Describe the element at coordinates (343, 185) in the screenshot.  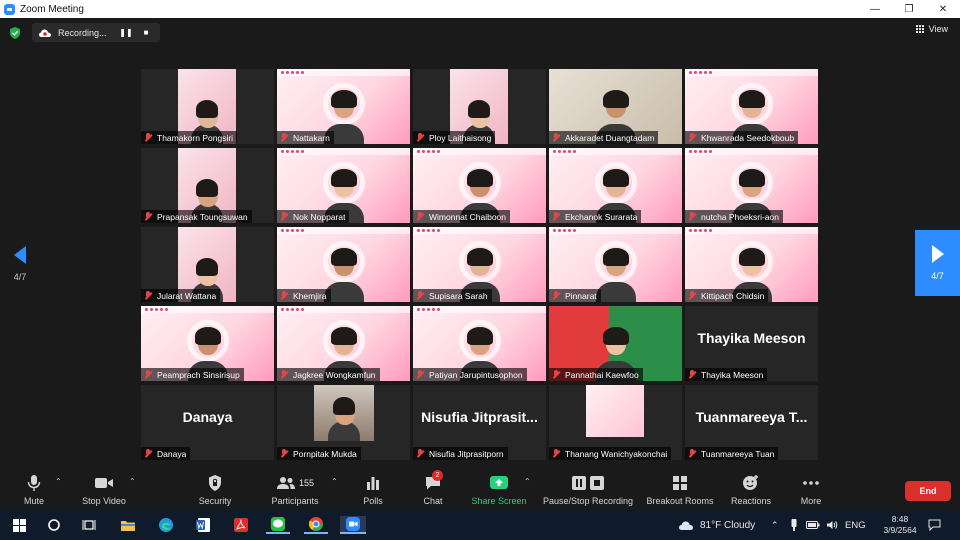
I see `participant-tile: Nok Nopparat` at that location.